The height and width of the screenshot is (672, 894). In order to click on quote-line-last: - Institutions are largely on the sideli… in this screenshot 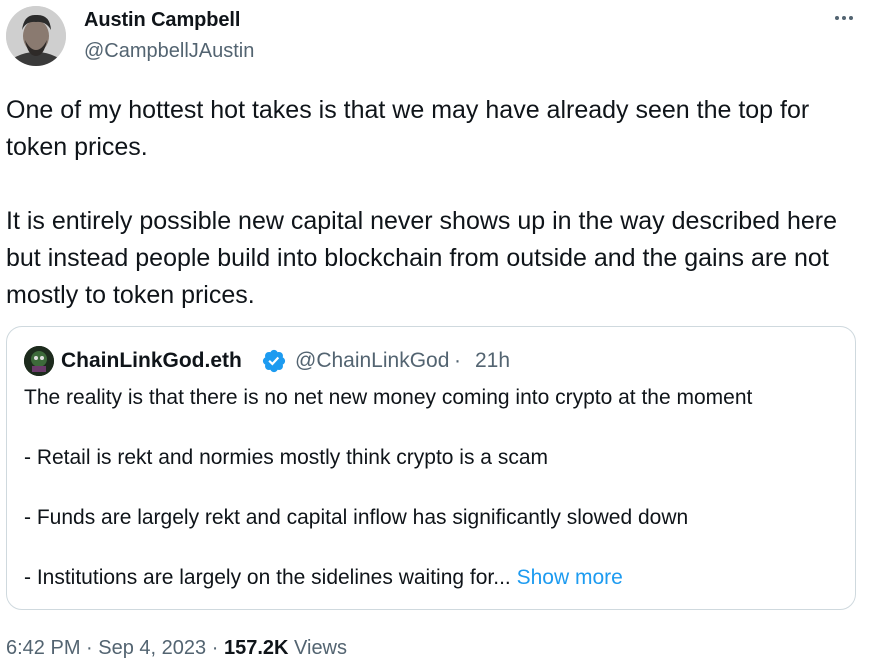, I will do `click(434, 578)`.